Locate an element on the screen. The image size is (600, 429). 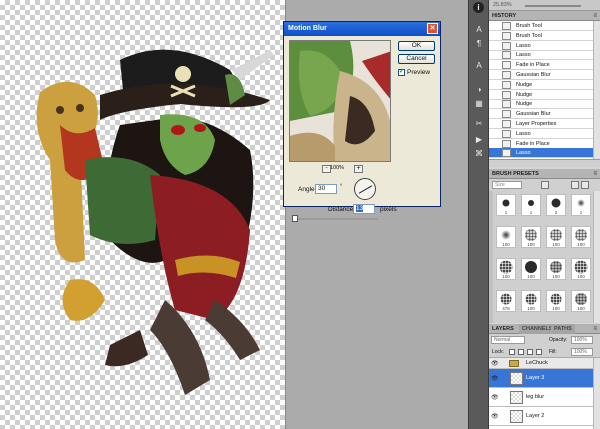
blend-mode-select: Normal is located at coordinates (508, 340).